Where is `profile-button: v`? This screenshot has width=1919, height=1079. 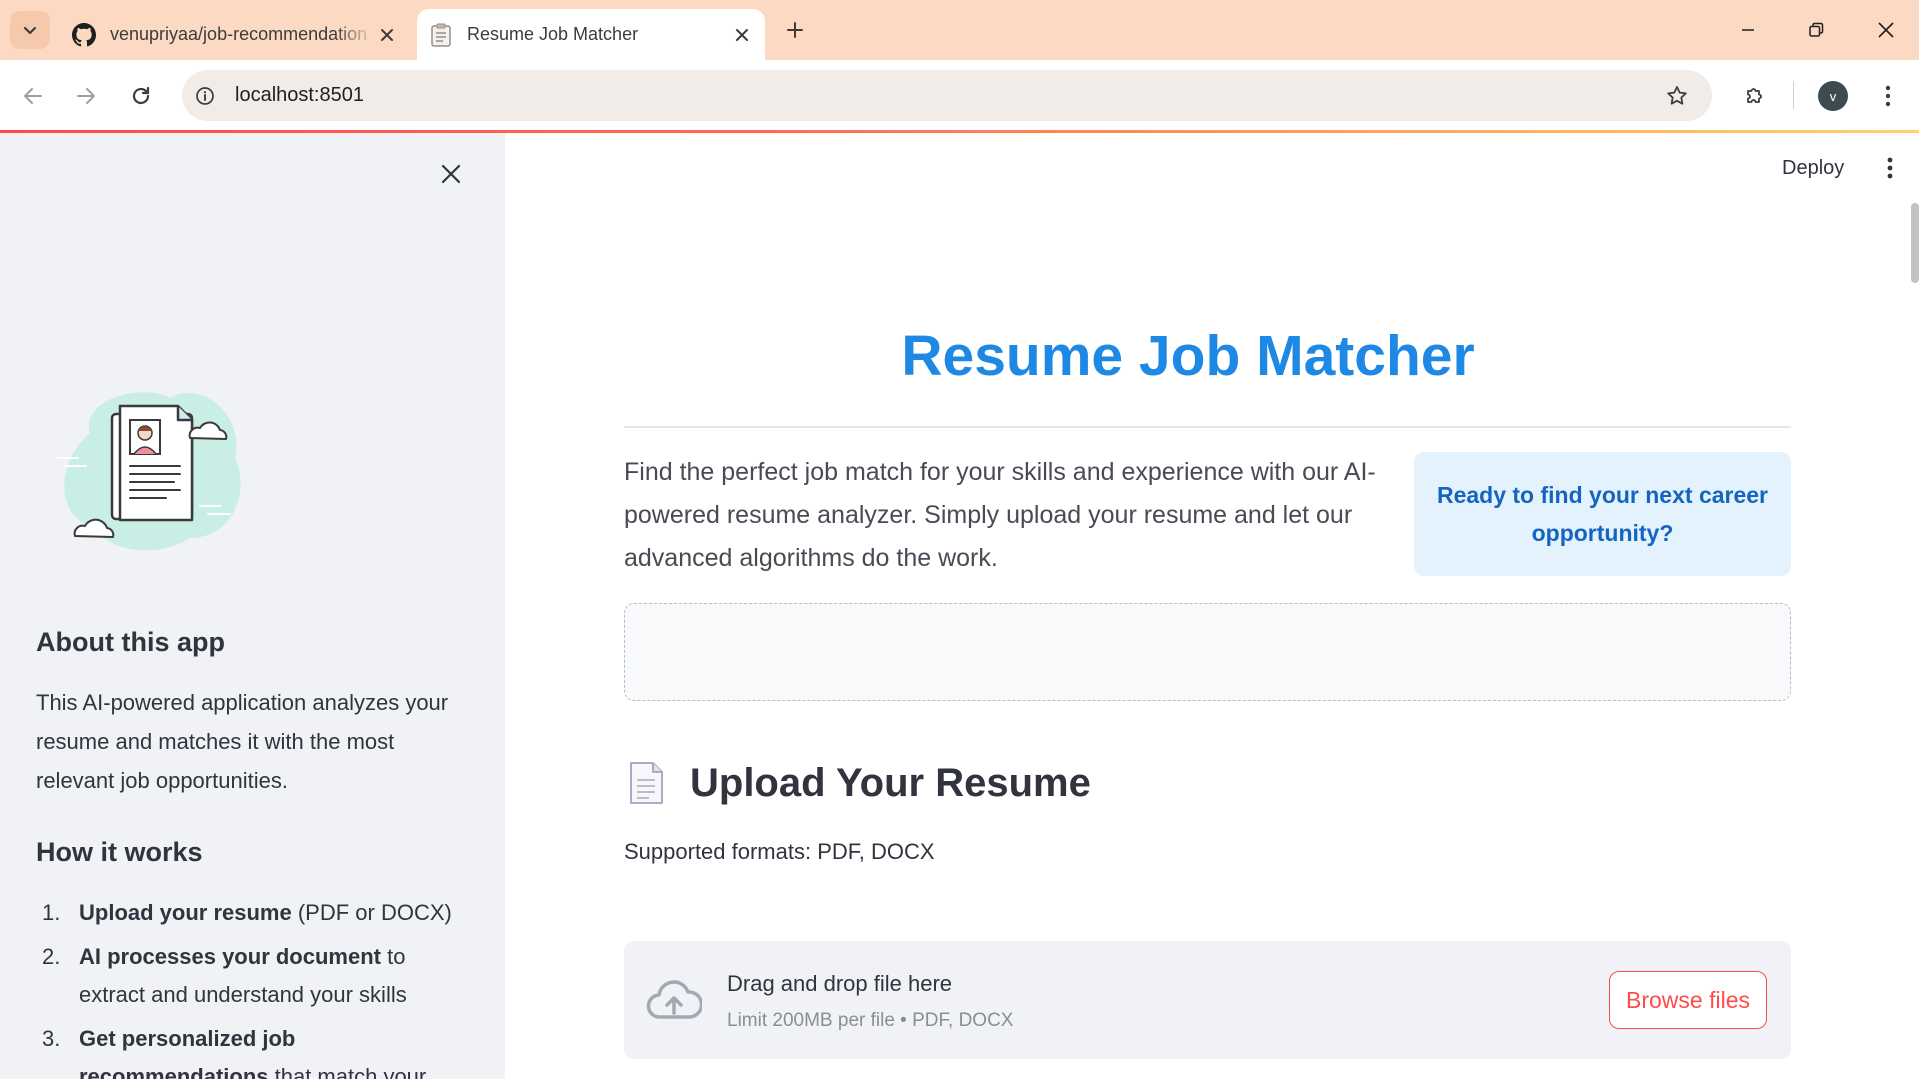
profile-button: v is located at coordinates (1833, 96).